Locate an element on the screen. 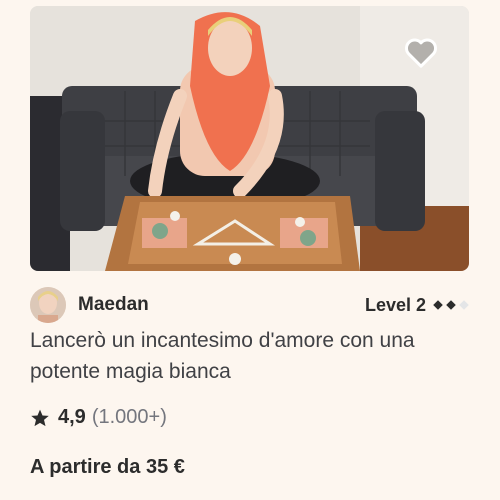  gig-rating: 4,9 (1.000+) is located at coordinates (98, 417).